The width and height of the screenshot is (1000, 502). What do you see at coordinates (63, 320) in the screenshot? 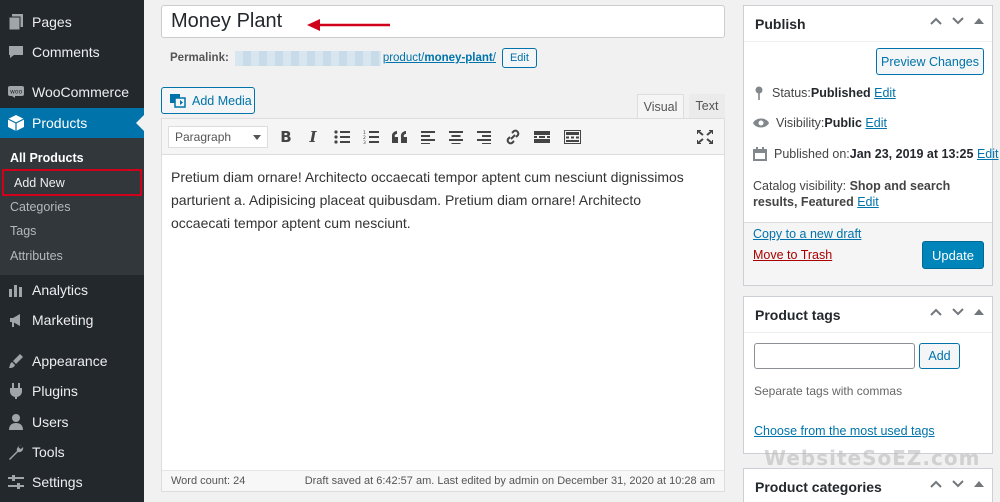
I see `menu-label: Marketing` at bounding box center [63, 320].